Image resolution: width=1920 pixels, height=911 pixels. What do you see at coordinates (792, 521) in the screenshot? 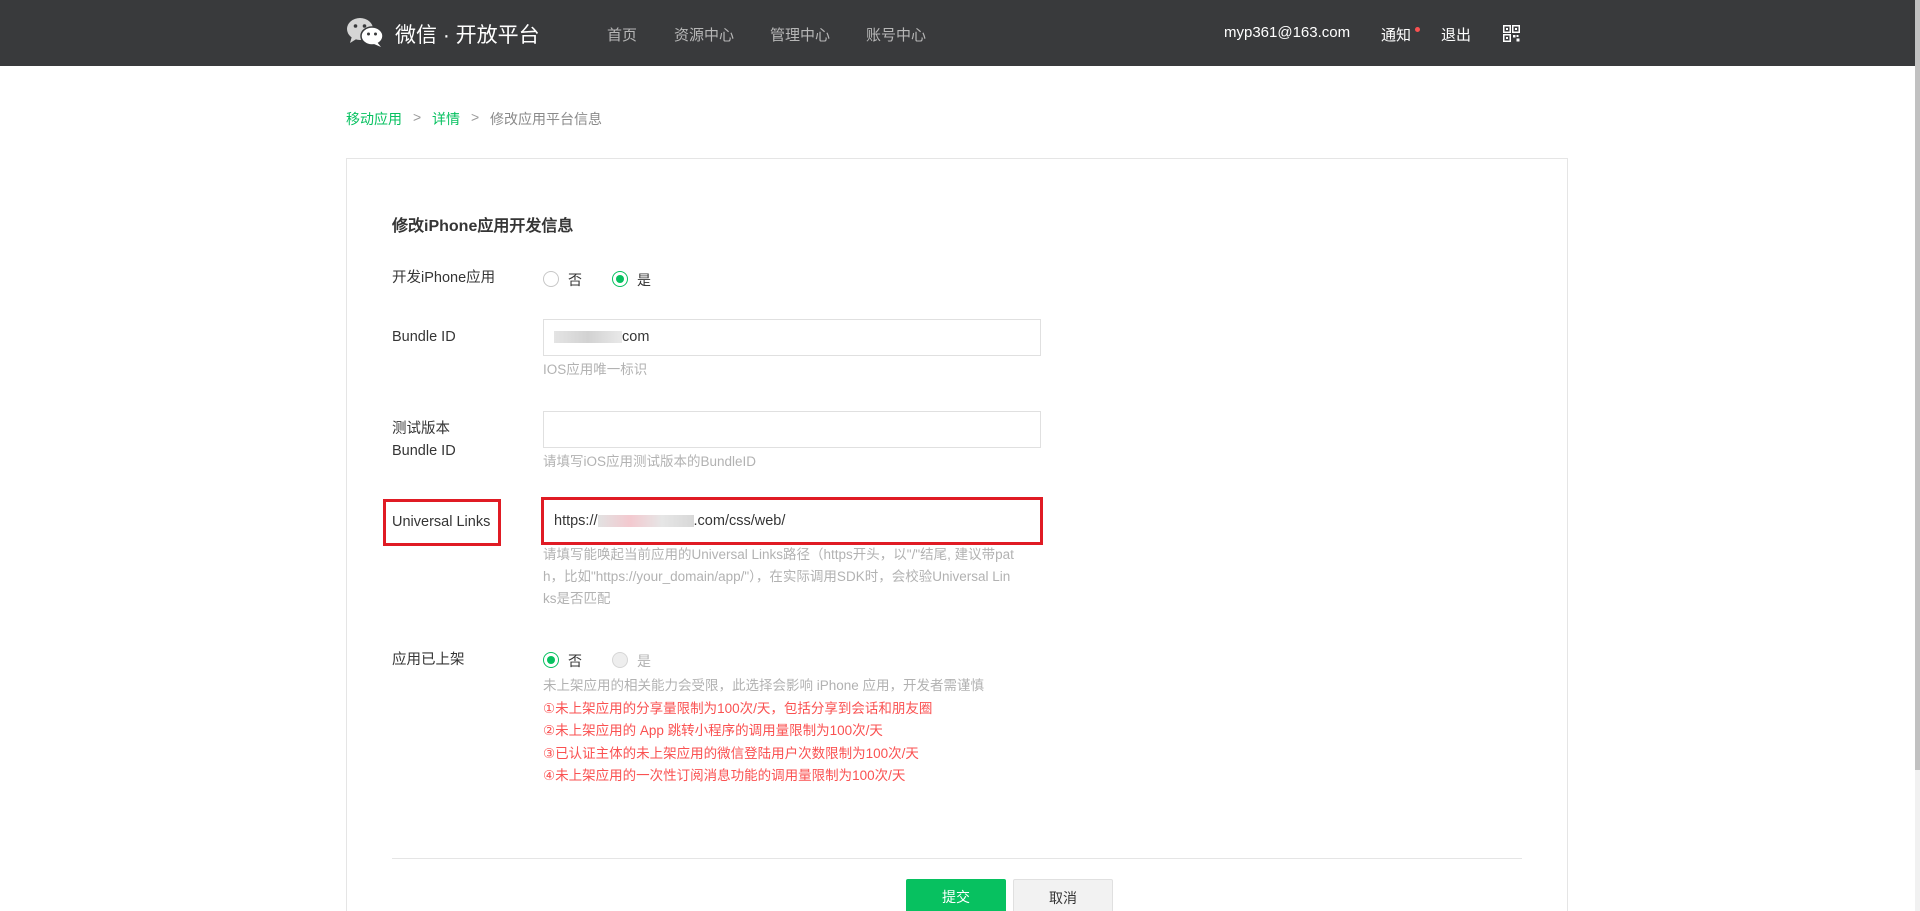
I see `universal-links-input: https:// .com/css/web/` at bounding box center [792, 521].